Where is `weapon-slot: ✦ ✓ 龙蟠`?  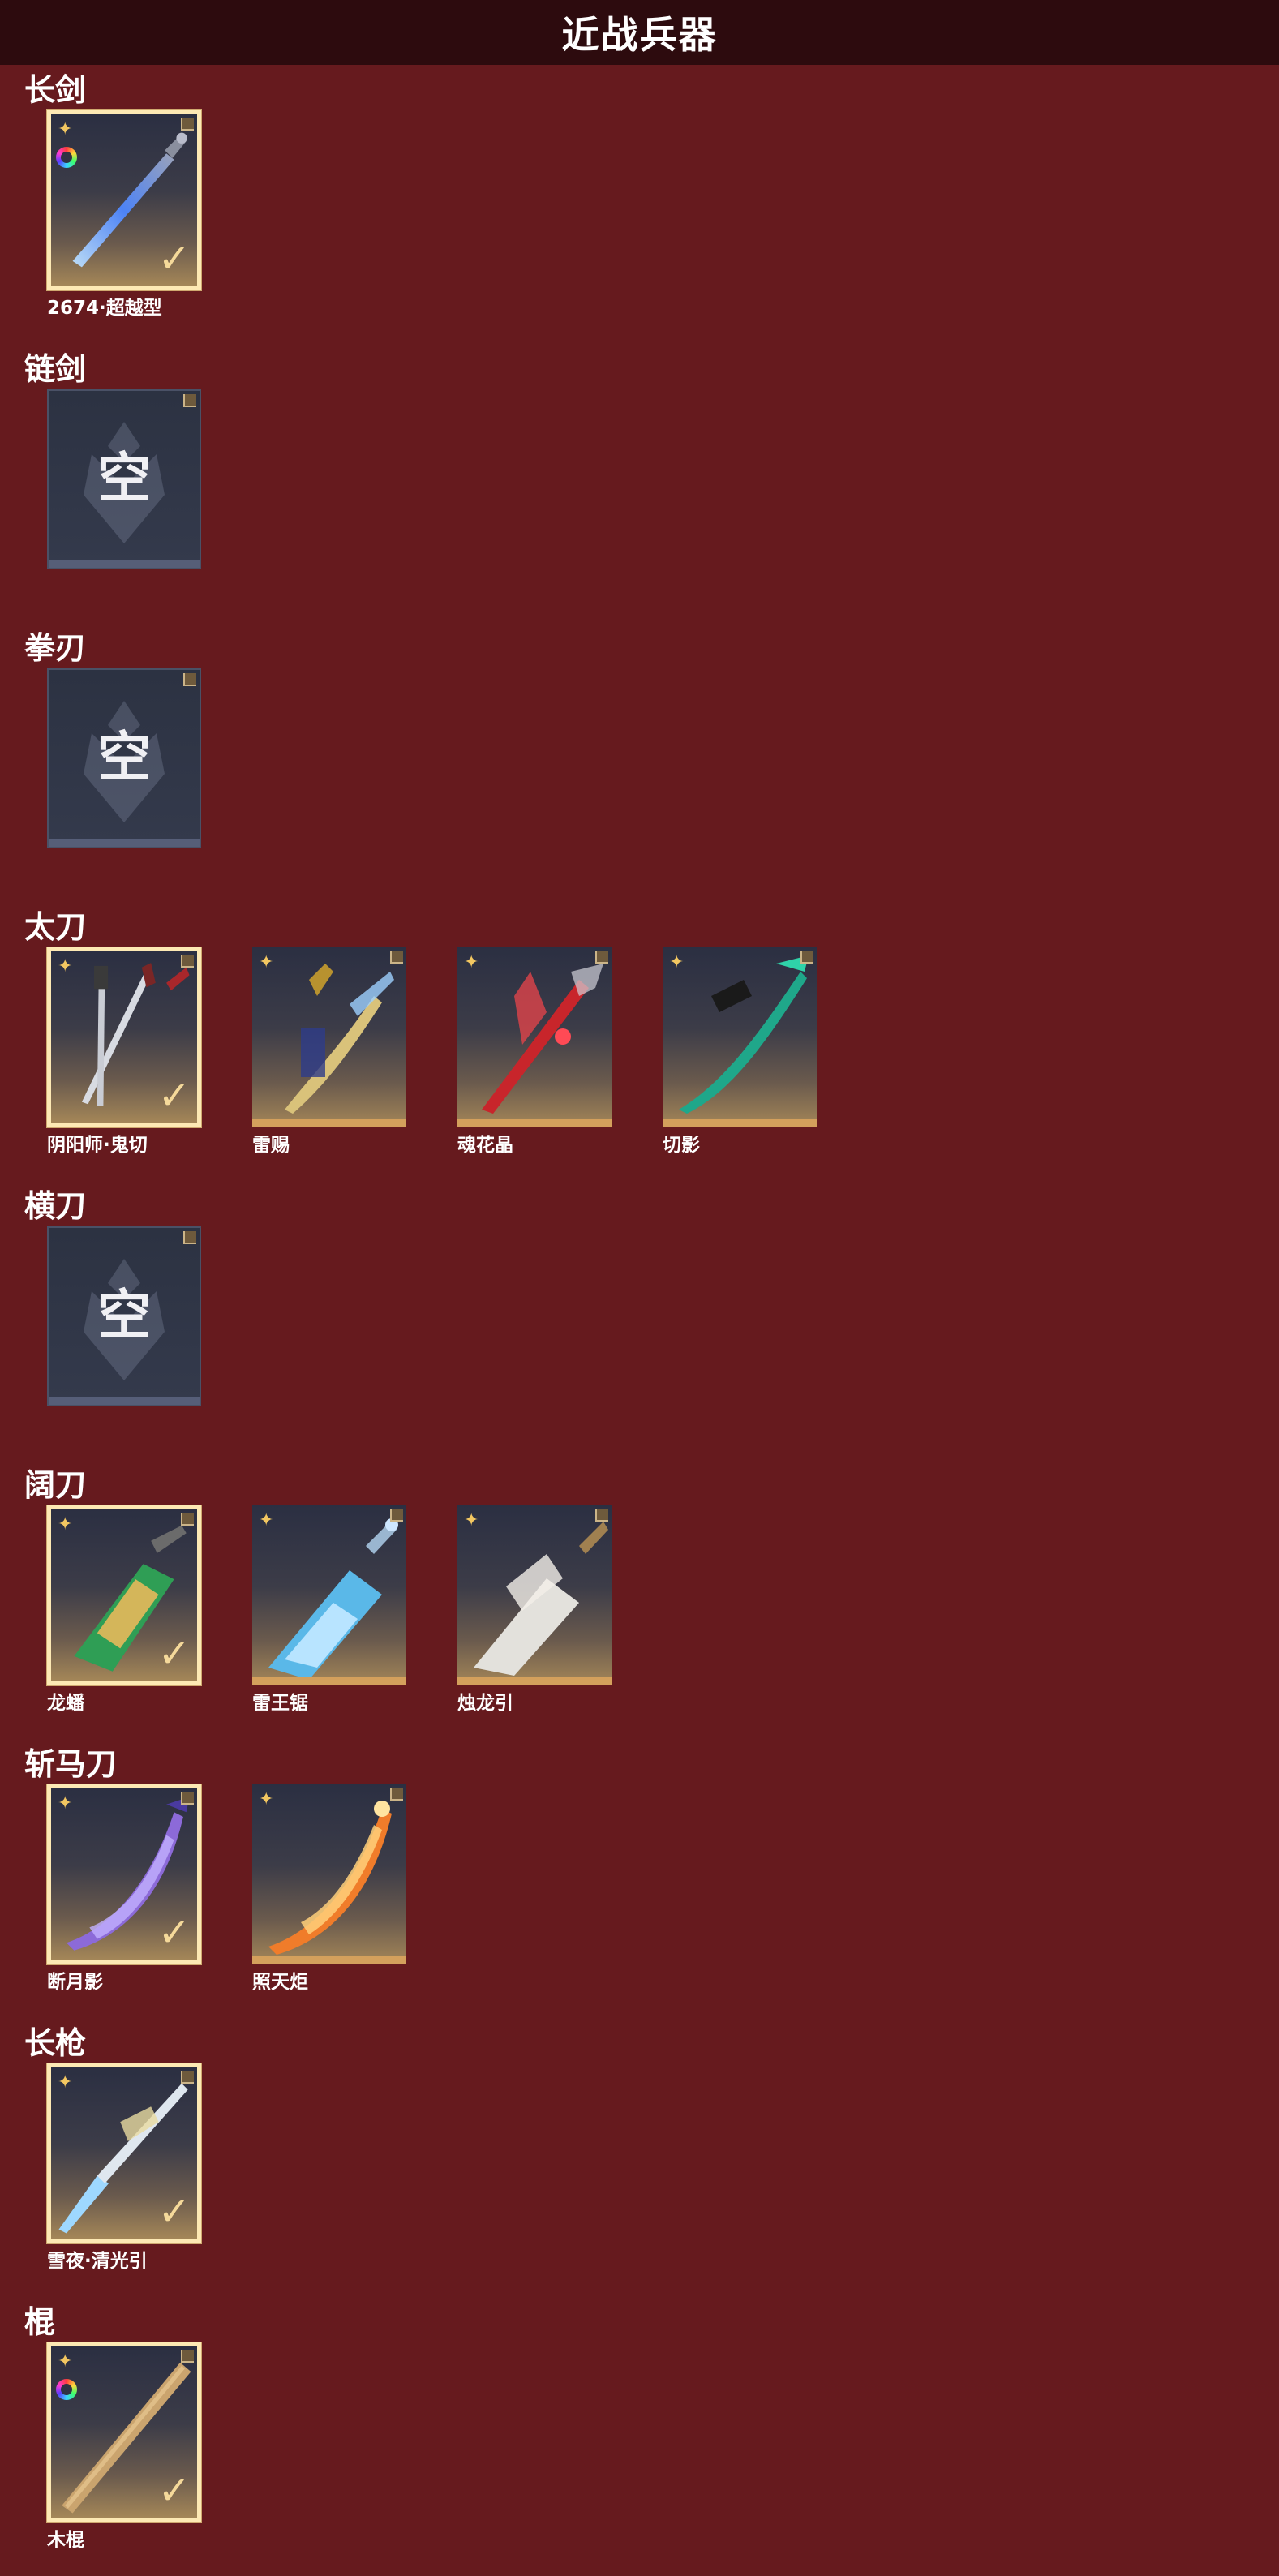
weapon-slot: ✦ ✓ 龙蟠 is located at coordinates (125, 1610).